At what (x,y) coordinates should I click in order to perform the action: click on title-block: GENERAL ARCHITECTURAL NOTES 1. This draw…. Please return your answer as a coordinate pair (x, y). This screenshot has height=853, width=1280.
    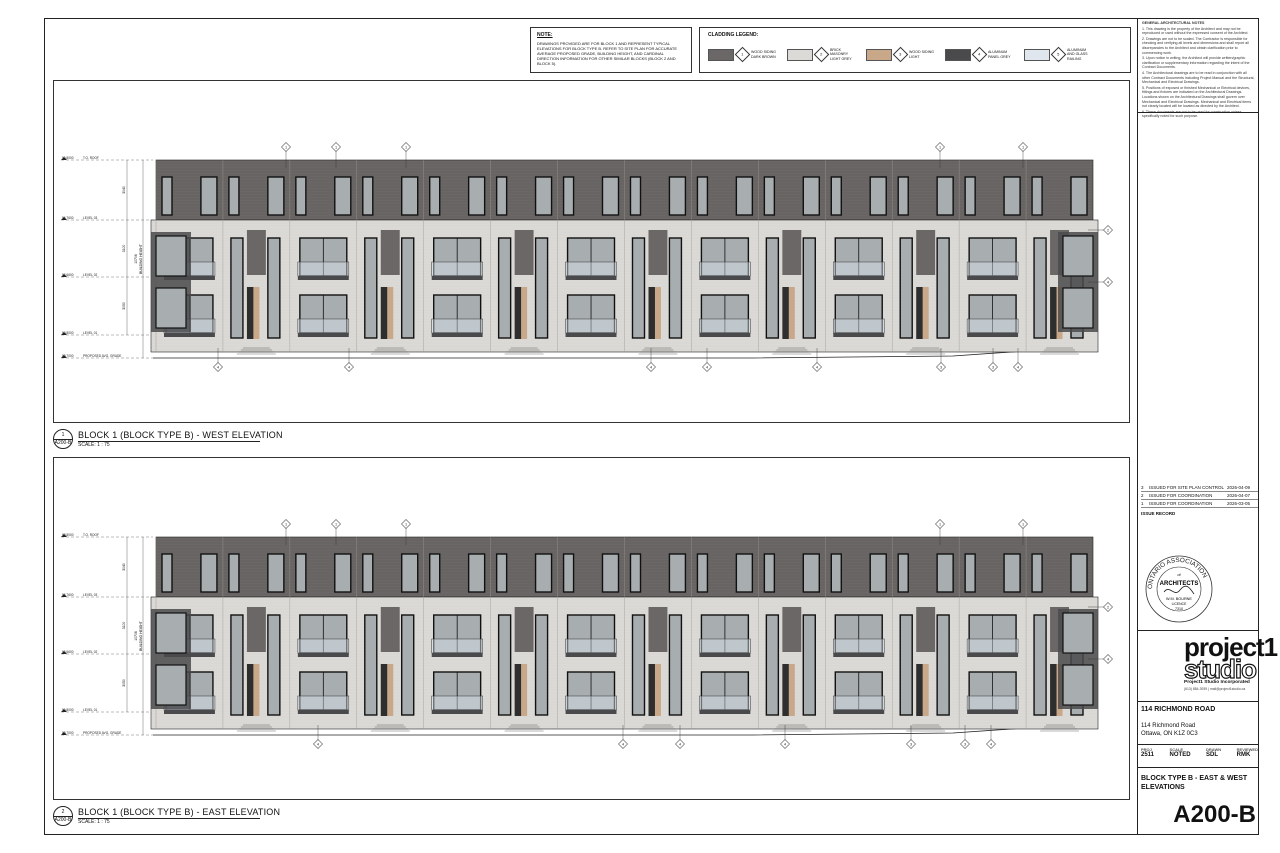
    Looking at the image, I should click on (1207, 426).